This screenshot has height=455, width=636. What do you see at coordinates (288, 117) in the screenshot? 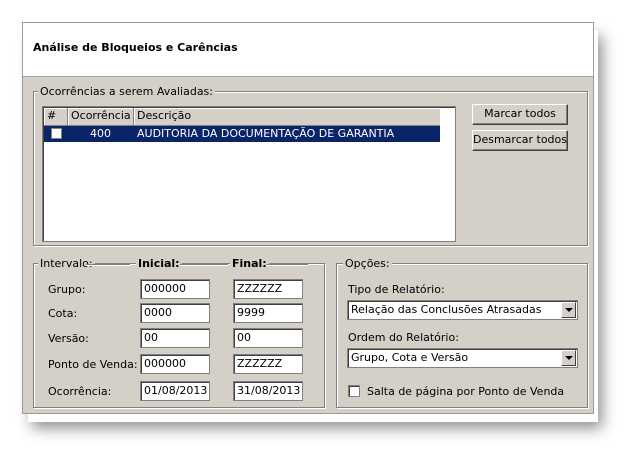
I see `column-header-descricao: Descrição` at bounding box center [288, 117].